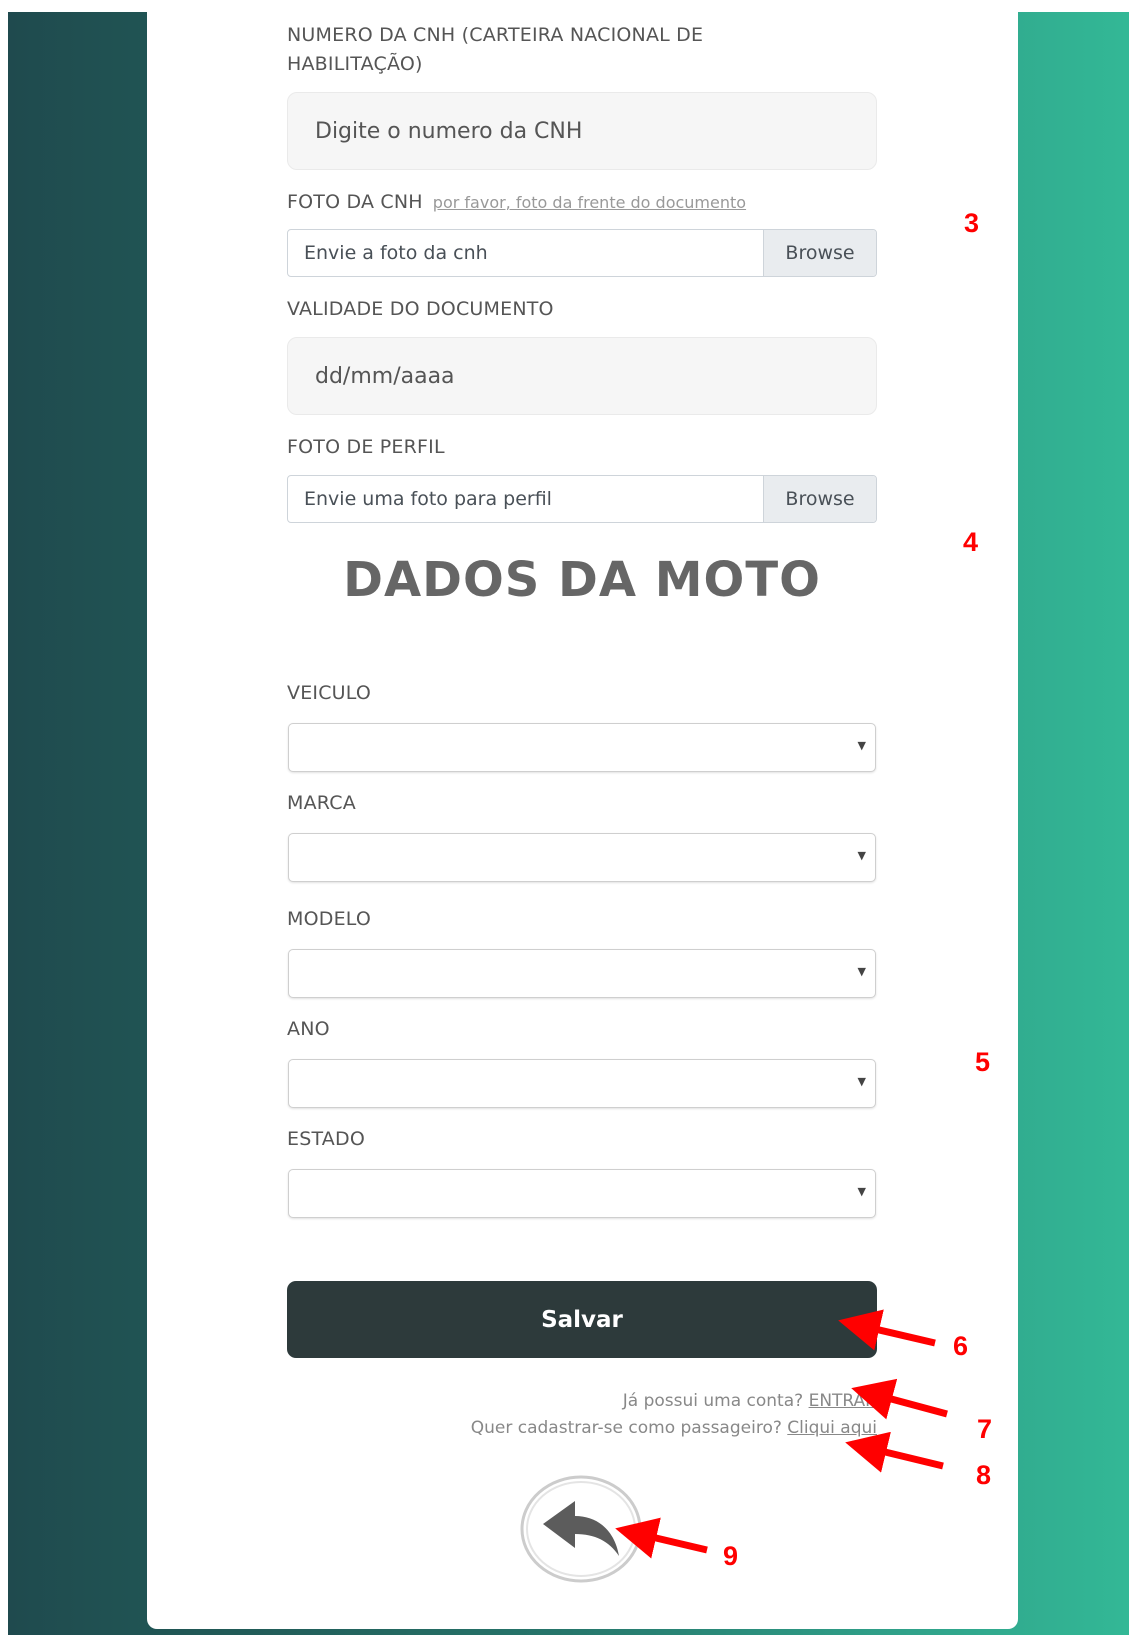 This screenshot has height=1635, width=1129. What do you see at coordinates (731, 1556) in the screenshot?
I see `annotation-9: 9` at bounding box center [731, 1556].